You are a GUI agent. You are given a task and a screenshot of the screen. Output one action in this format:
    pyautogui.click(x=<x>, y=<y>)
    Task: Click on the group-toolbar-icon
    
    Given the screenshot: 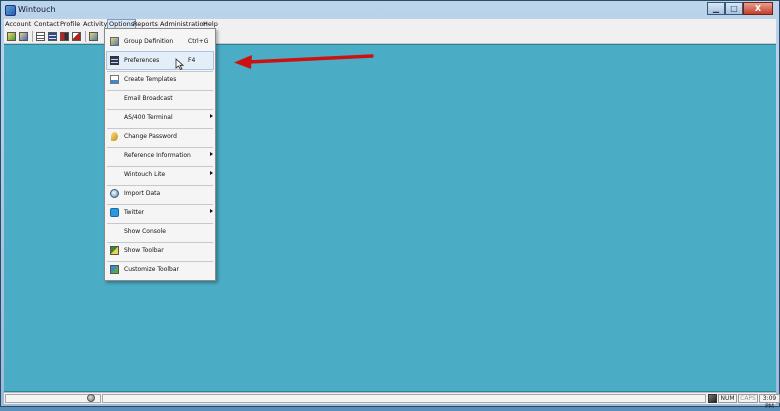 What is the action you would take?
    pyautogui.click(x=93, y=36)
    